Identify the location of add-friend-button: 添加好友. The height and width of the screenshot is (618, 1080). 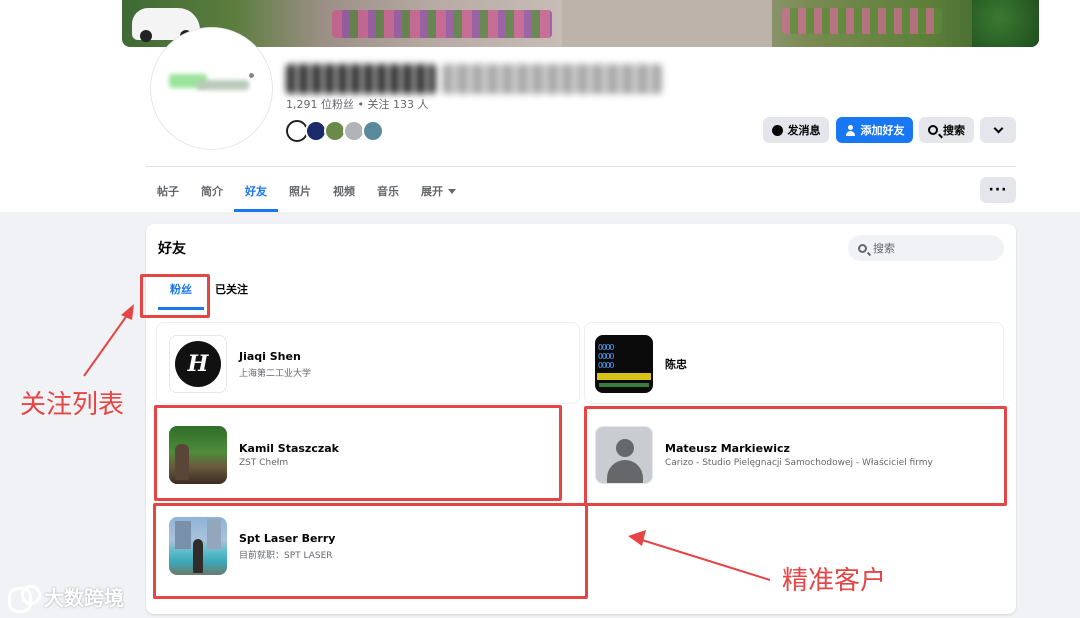
(874, 130).